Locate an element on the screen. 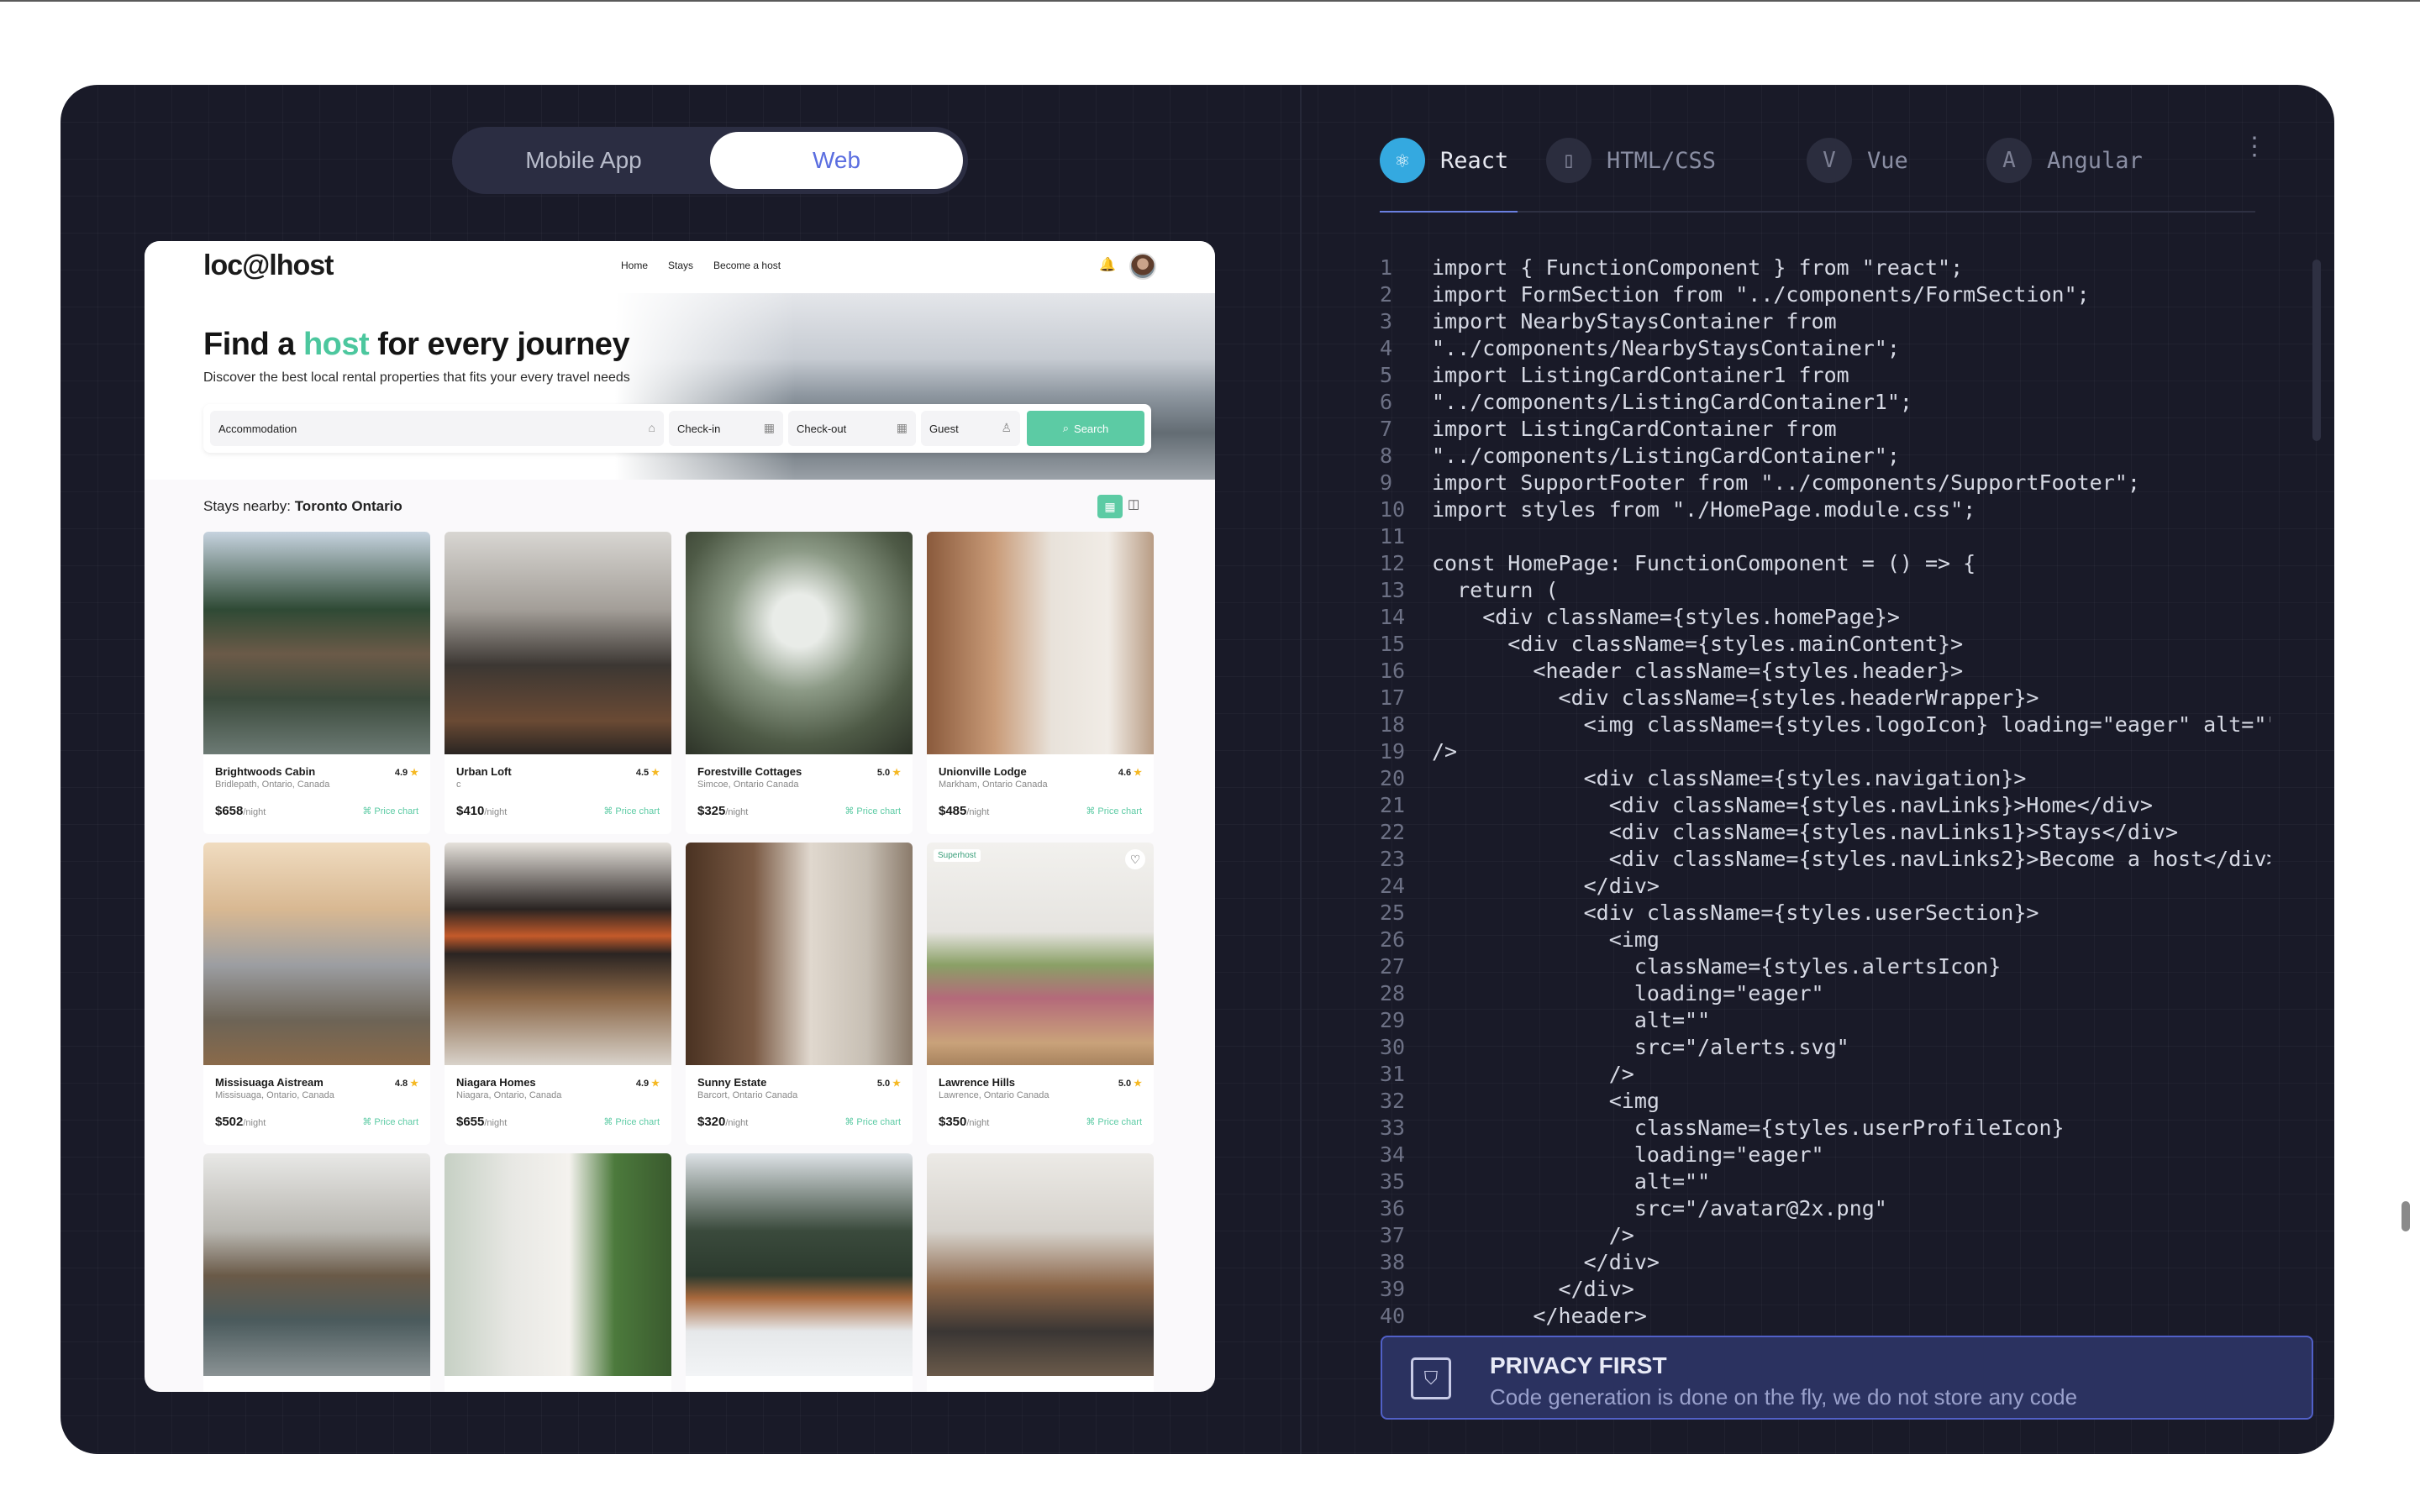 This screenshot has height=1512, width=2420. code-line: 25 <div className={styles.userSection}> is located at coordinates (1825, 913).